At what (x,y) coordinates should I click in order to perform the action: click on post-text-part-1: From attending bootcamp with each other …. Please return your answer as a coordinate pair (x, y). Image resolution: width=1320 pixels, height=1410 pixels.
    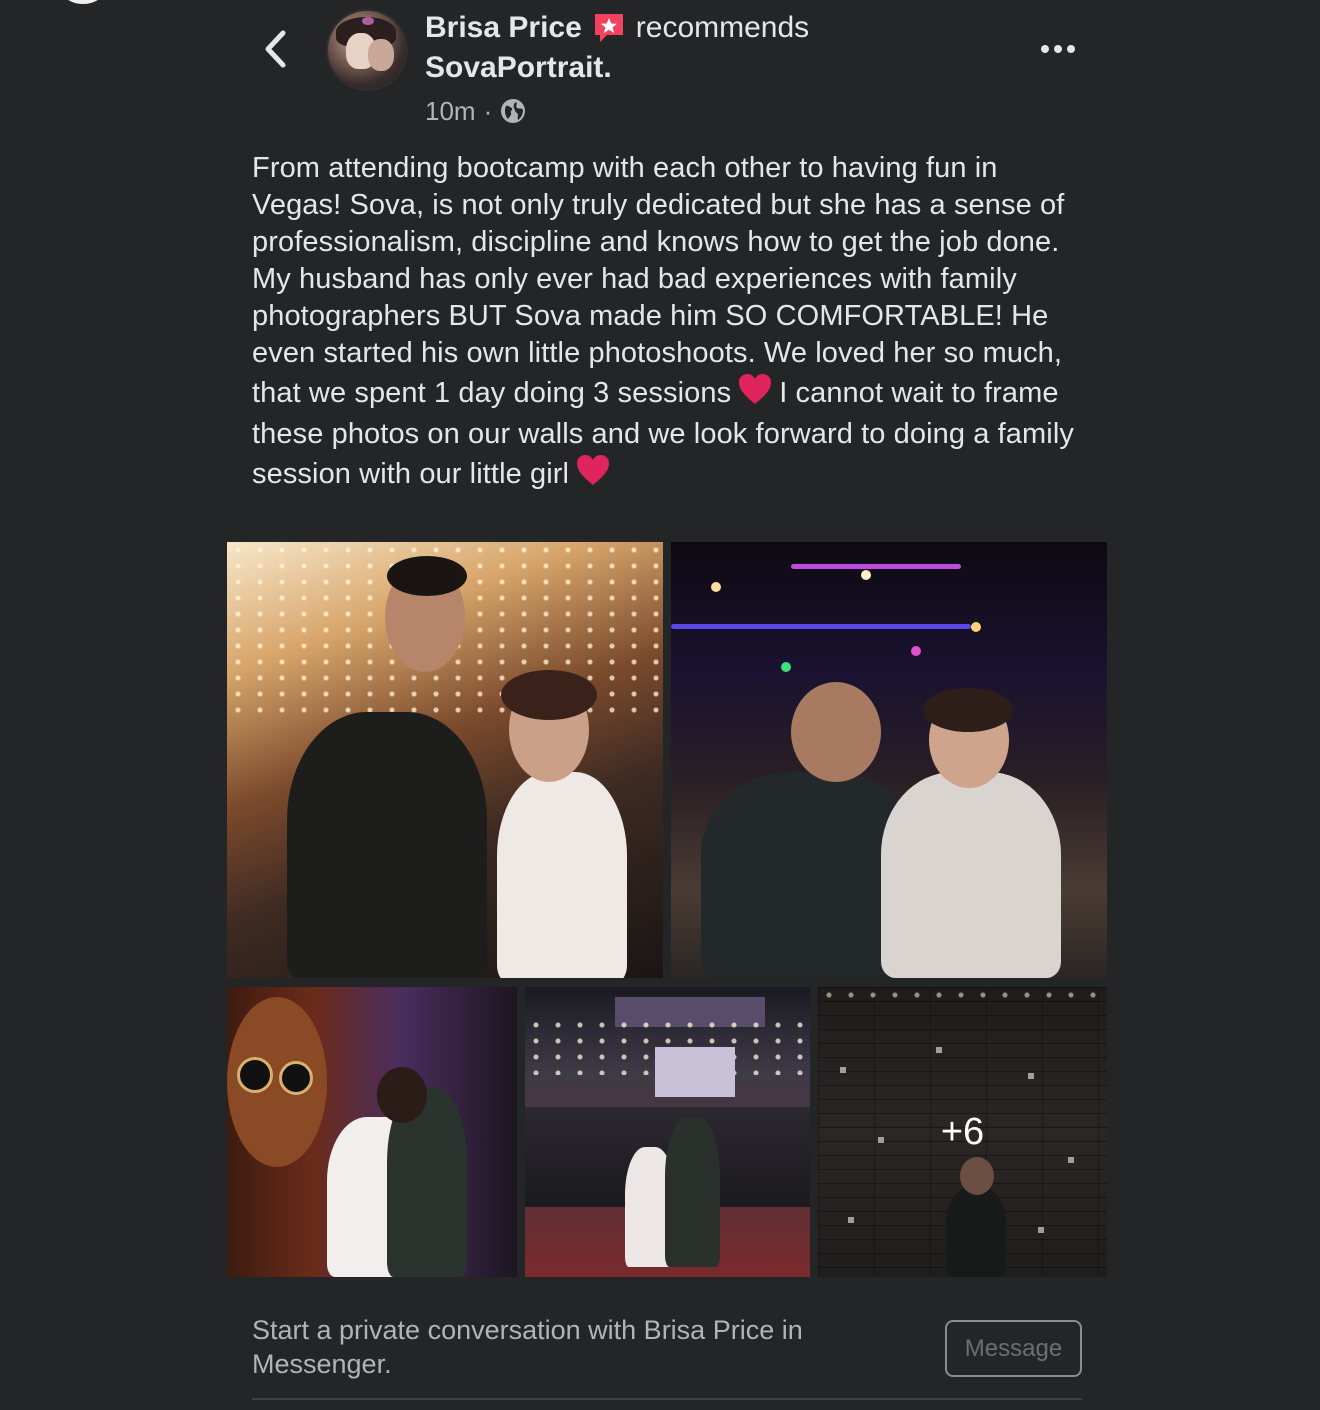
    Looking at the image, I should click on (662, 280).